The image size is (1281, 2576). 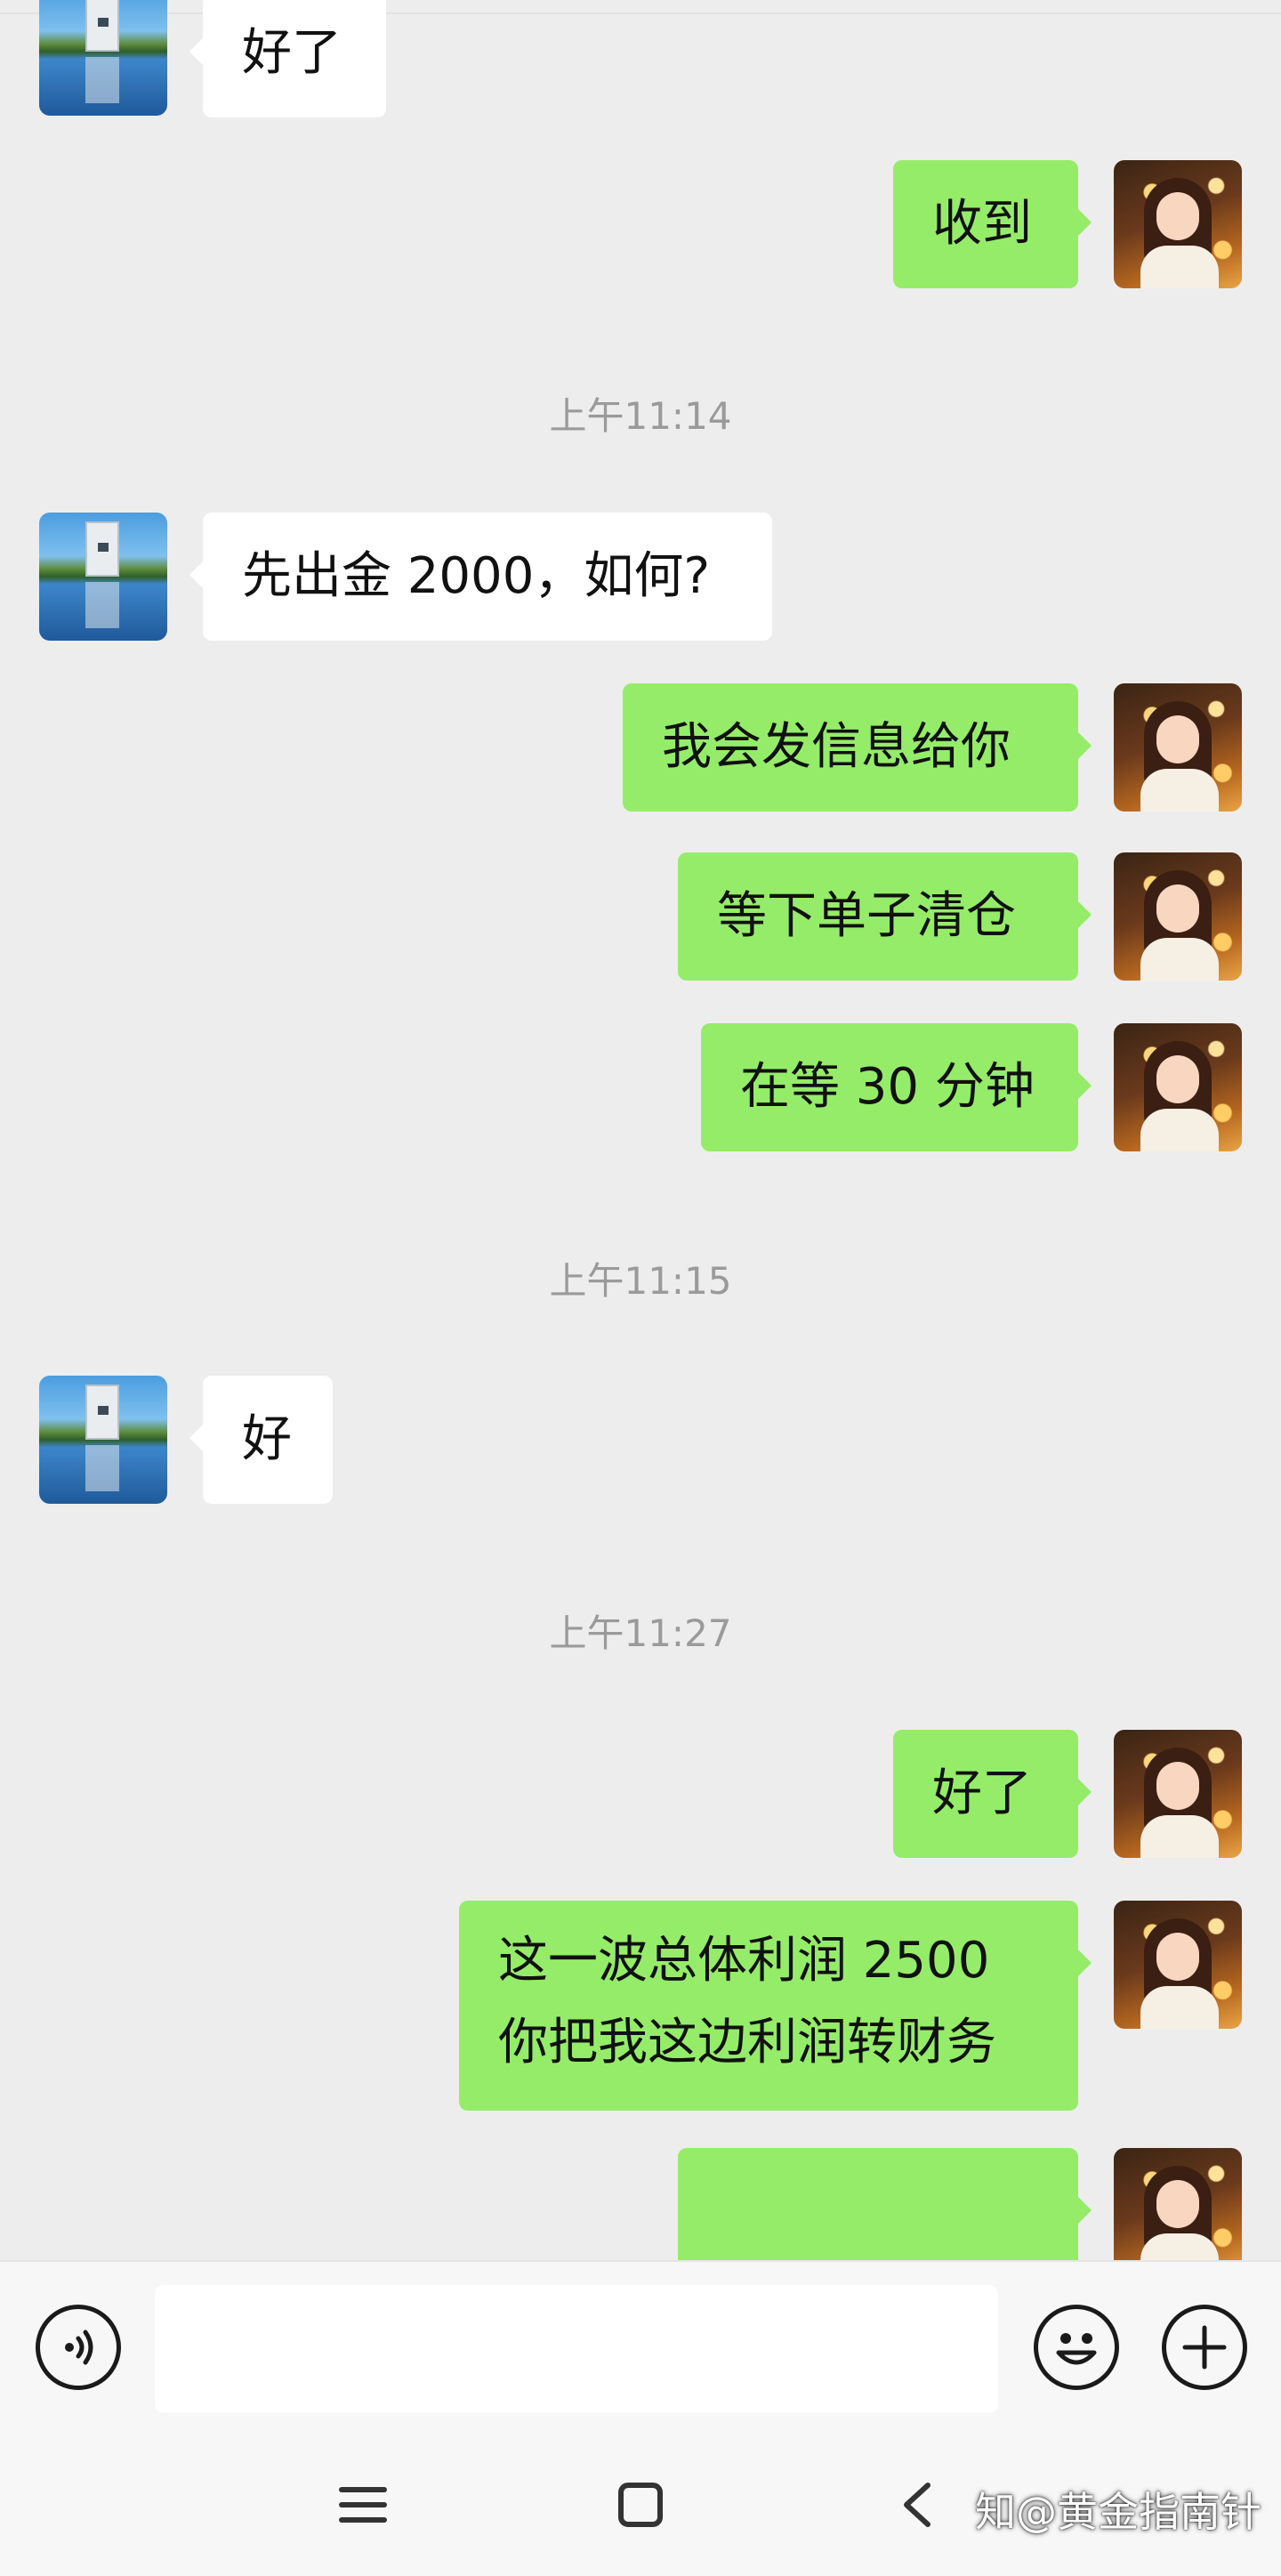 What do you see at coordinates (640, 1633) in the screenshot?
I see `timestamp: 上午11:27` at bounding box center [640, 1633].